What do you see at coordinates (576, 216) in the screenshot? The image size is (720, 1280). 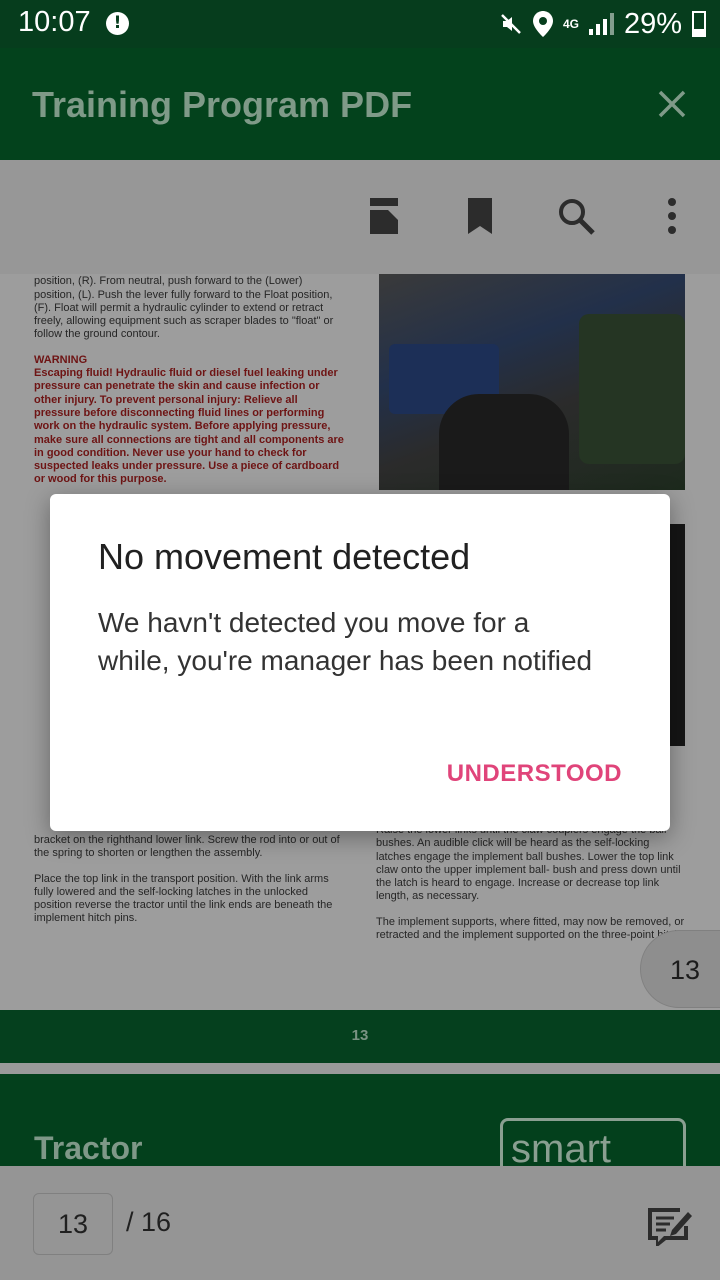 I see `search-icon` at bounding box center [576, 216].